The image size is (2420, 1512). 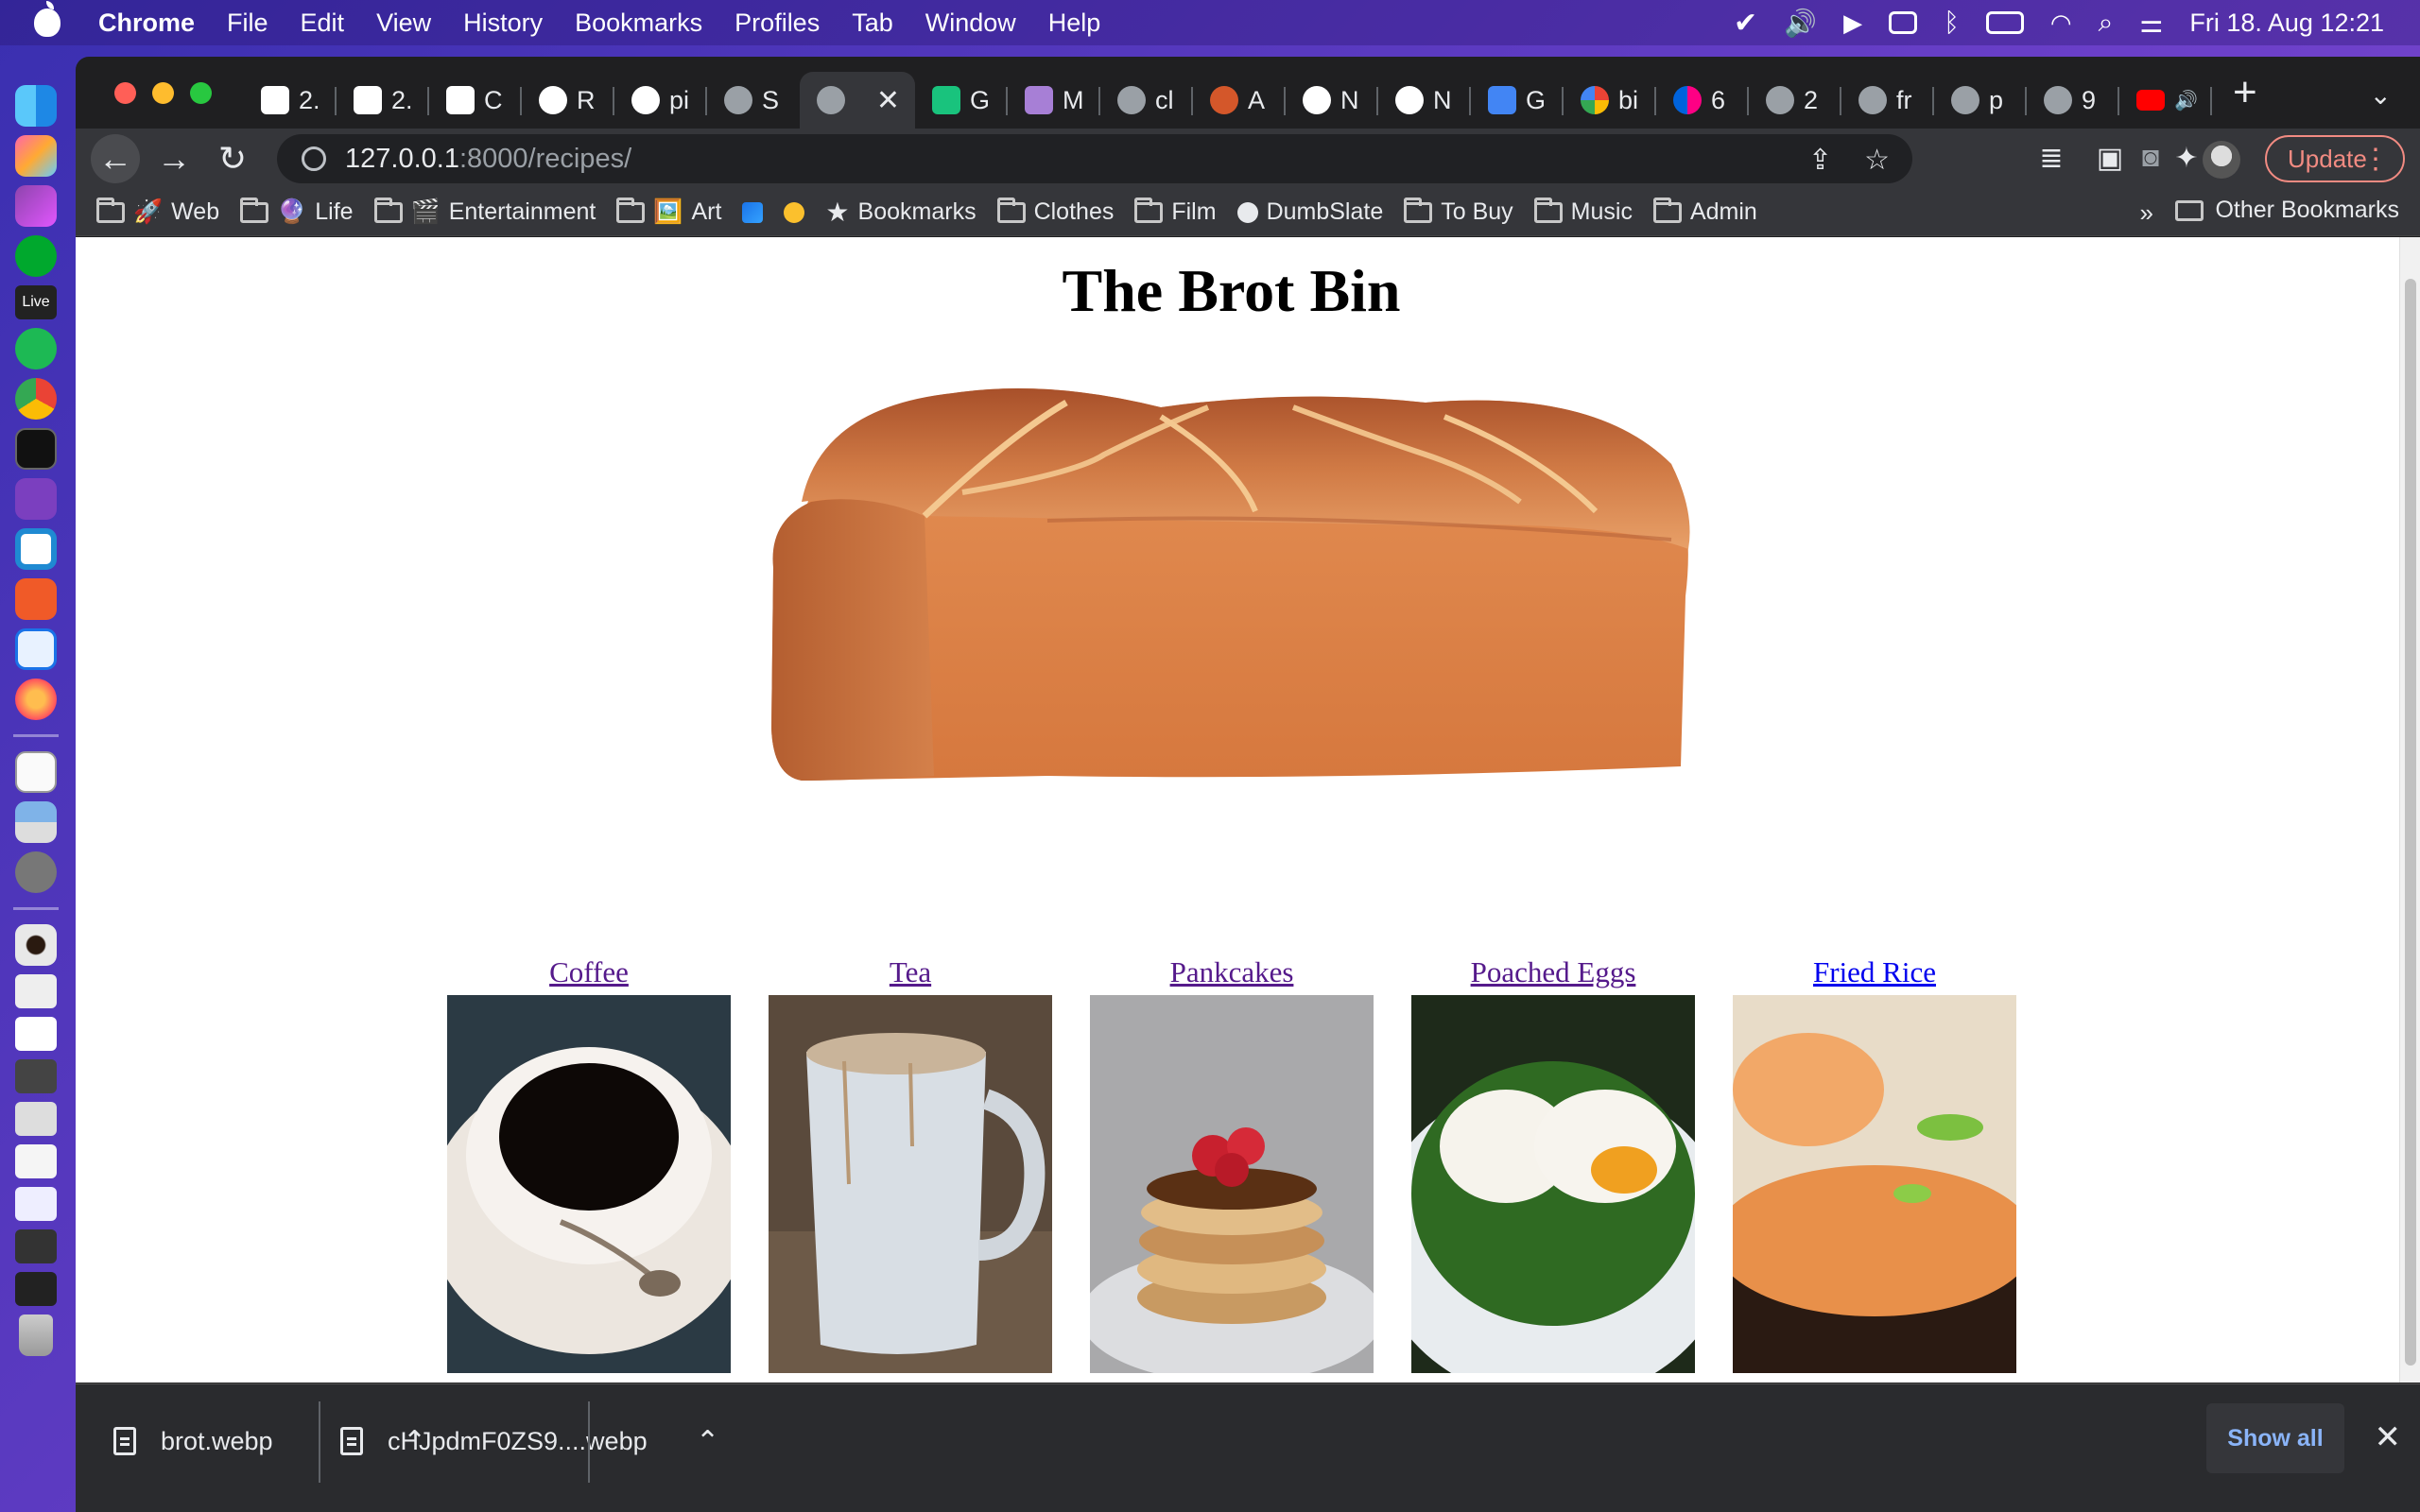 I want to click on tab-21: 🔊, so click(x=2166, y=100).